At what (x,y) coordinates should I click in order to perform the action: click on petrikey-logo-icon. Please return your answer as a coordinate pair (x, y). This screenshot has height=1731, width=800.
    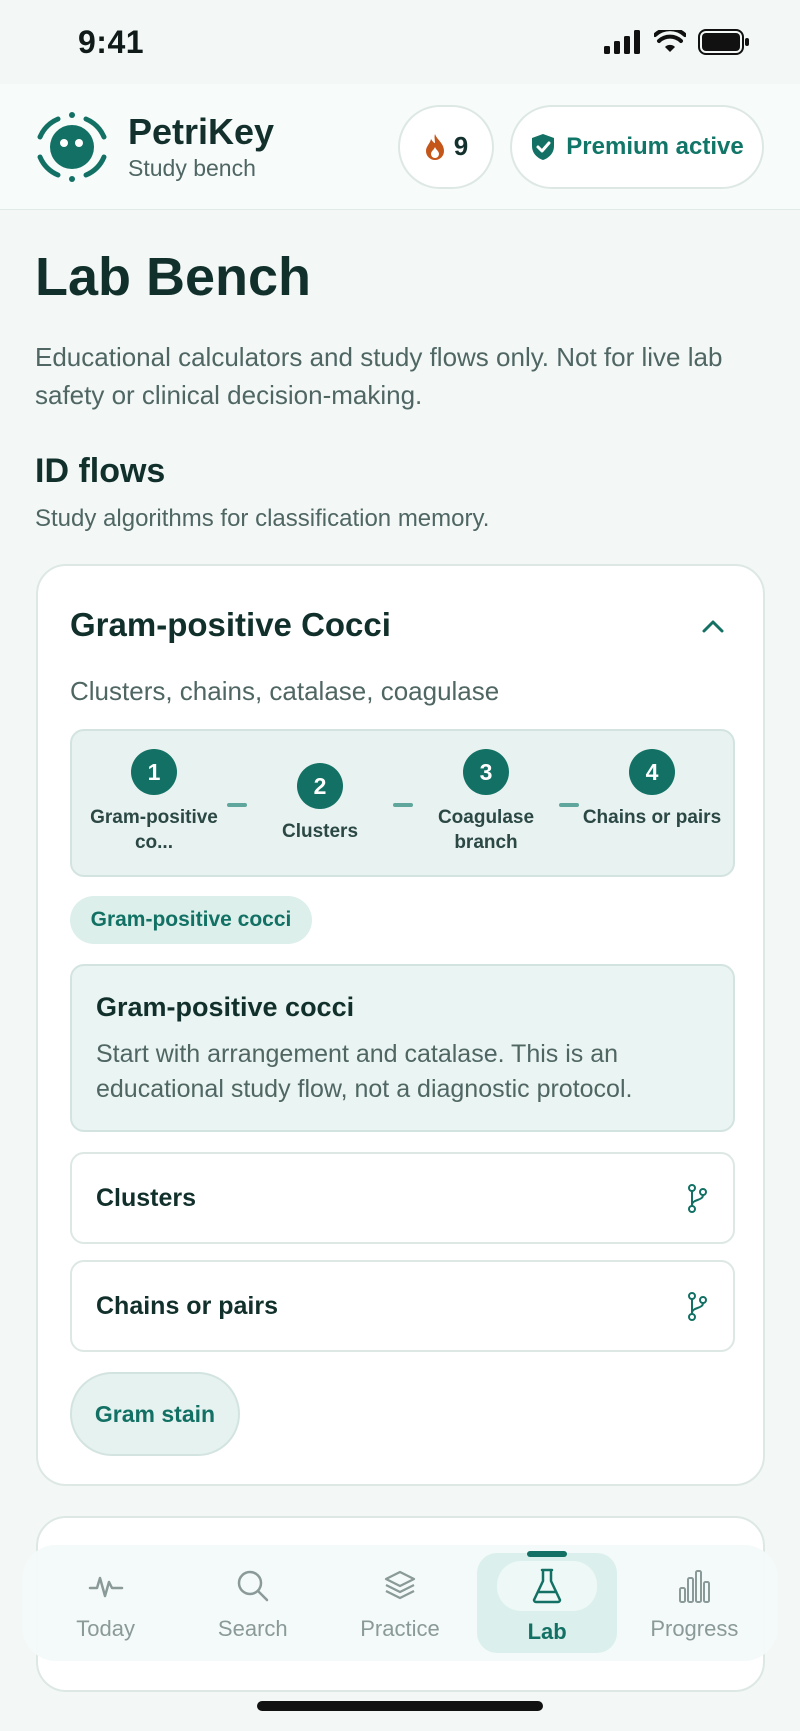
    Looking at the image, I should click on (72, 146).